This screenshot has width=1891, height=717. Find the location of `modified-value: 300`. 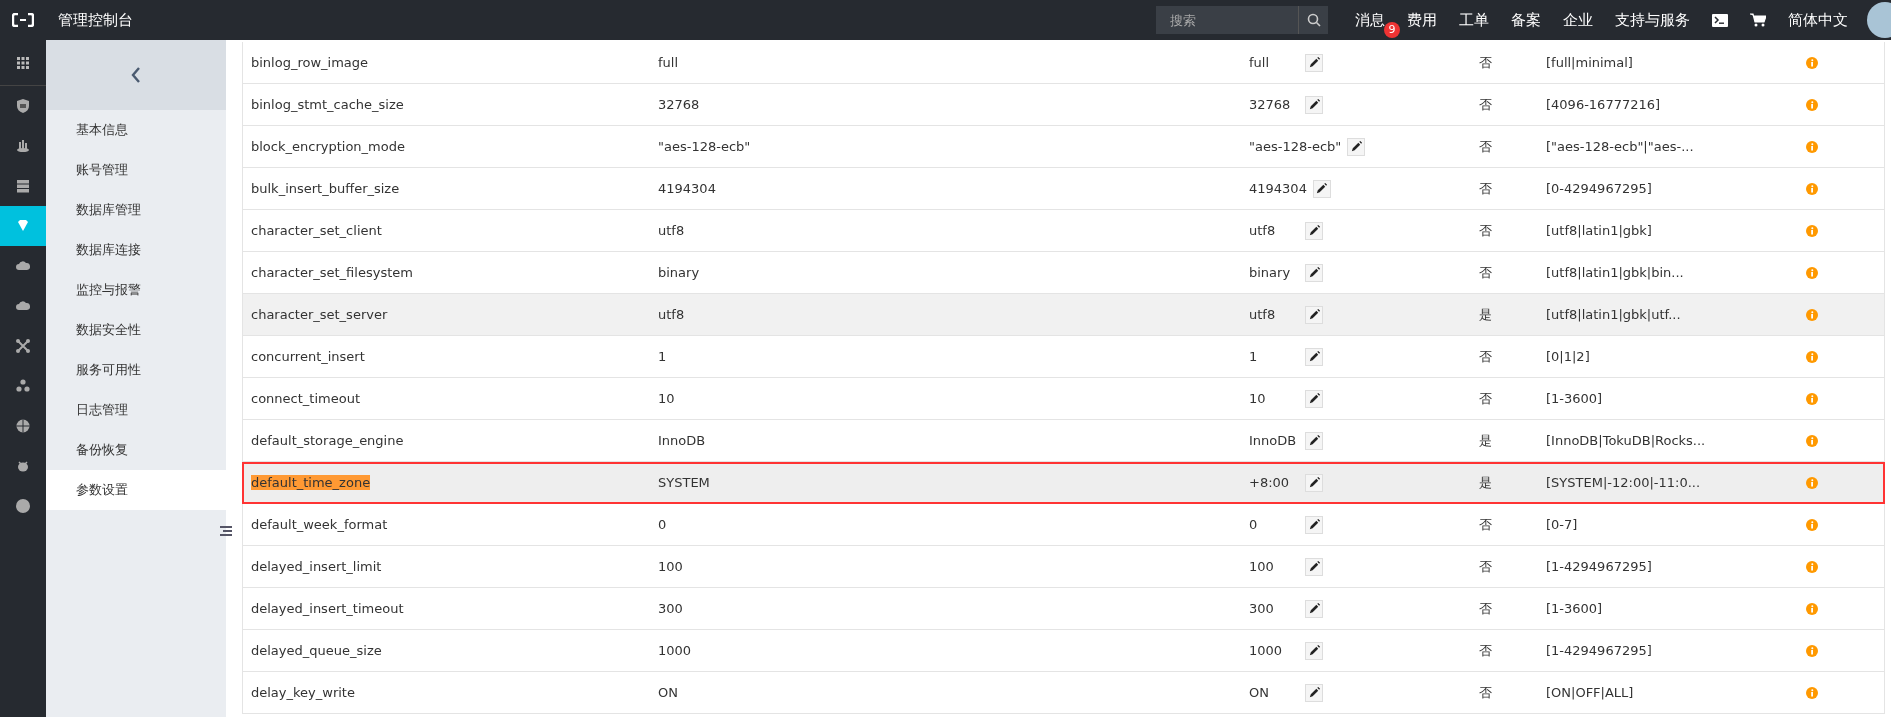

modified-value: 300 is located at coordinates (1262, 608).